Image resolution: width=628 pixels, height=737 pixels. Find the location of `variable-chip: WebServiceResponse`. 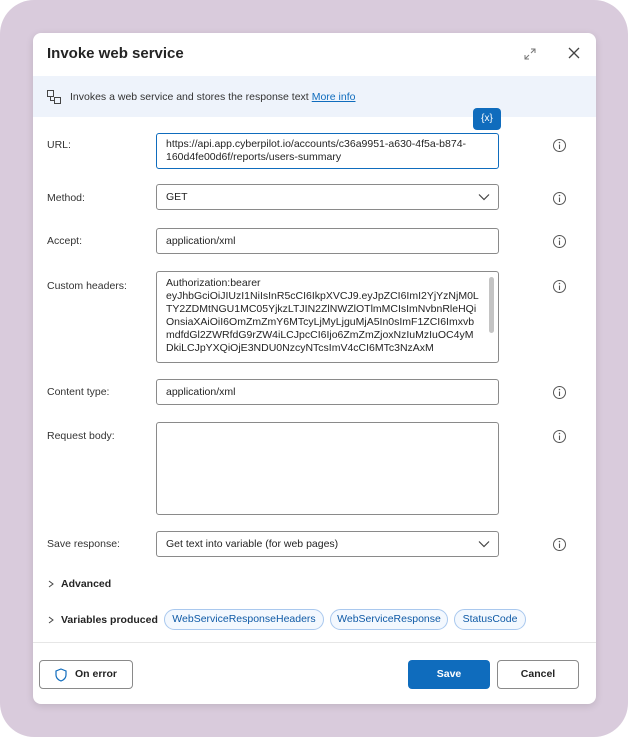

variable-chip: WebServiceResponse is located at coordinates (389, 619).